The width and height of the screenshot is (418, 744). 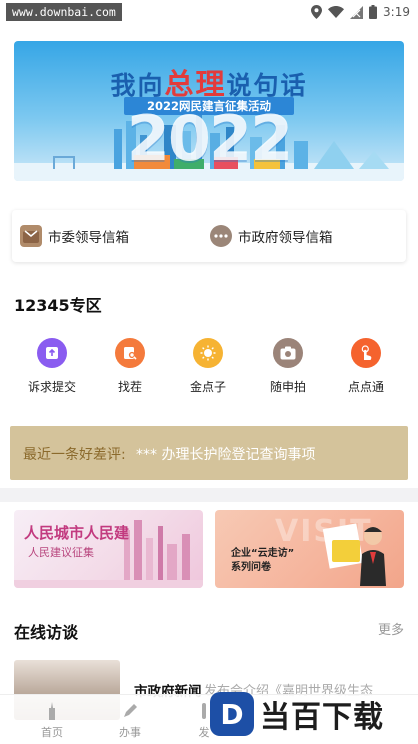 I want to click on envelope-icon, so click(x=31, y=236).